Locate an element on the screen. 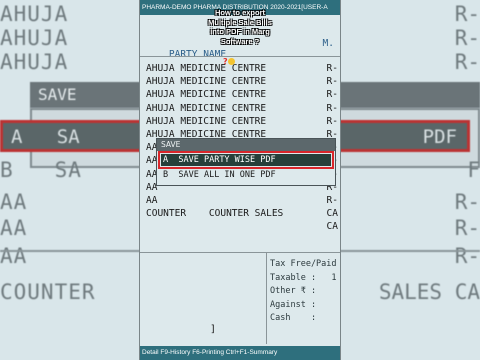 The height and width of the screenshot is (360, 480). list-item: AA R- is located at coordinates (240, 200).